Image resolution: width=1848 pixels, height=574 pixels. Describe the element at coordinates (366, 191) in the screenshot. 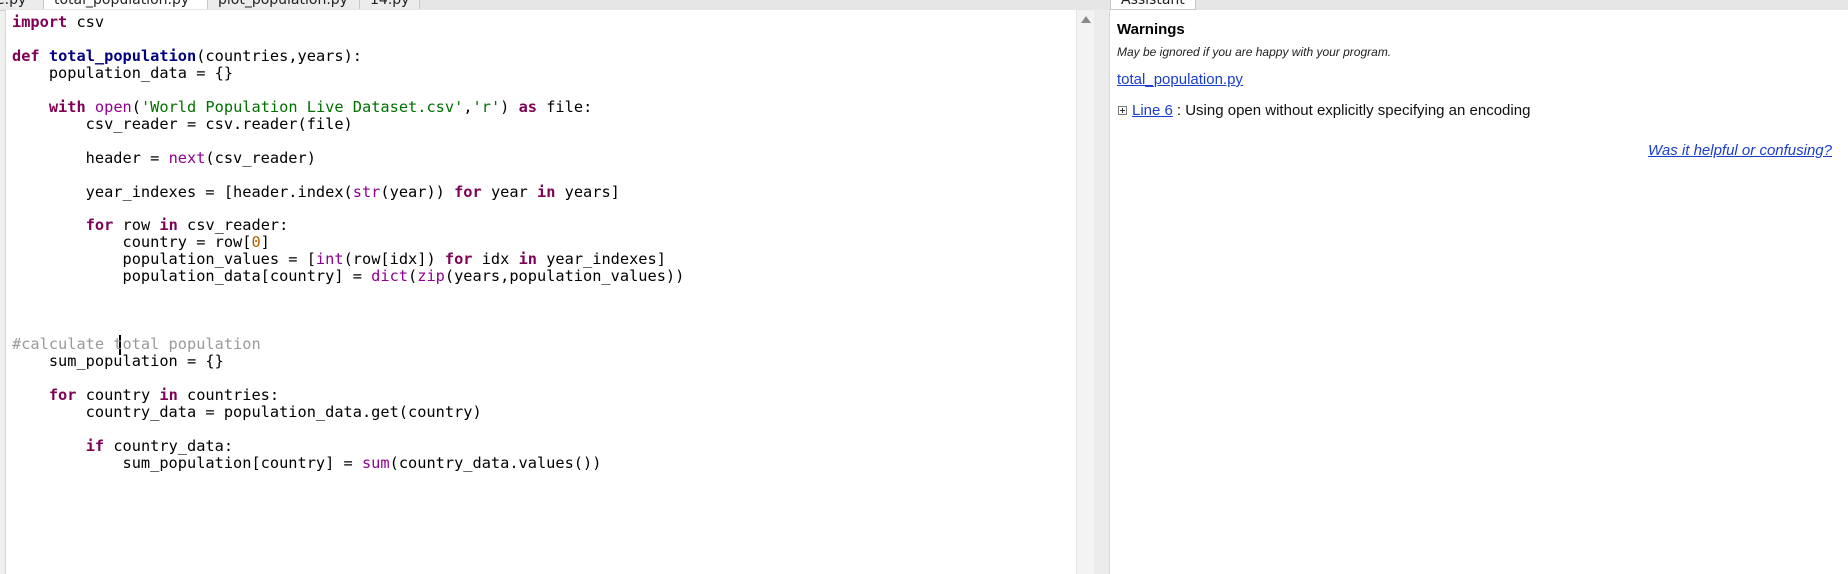

I see `code-token: str` at that location.